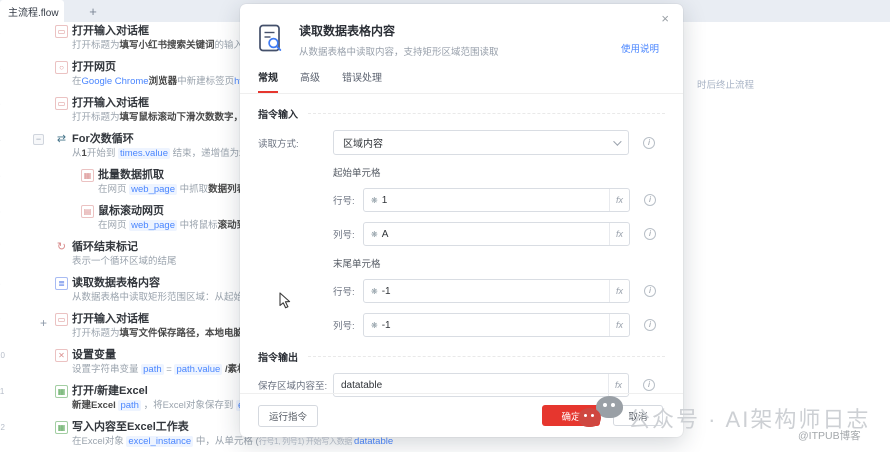  I want to click on confirm-button: 确定, so click(571, 415).